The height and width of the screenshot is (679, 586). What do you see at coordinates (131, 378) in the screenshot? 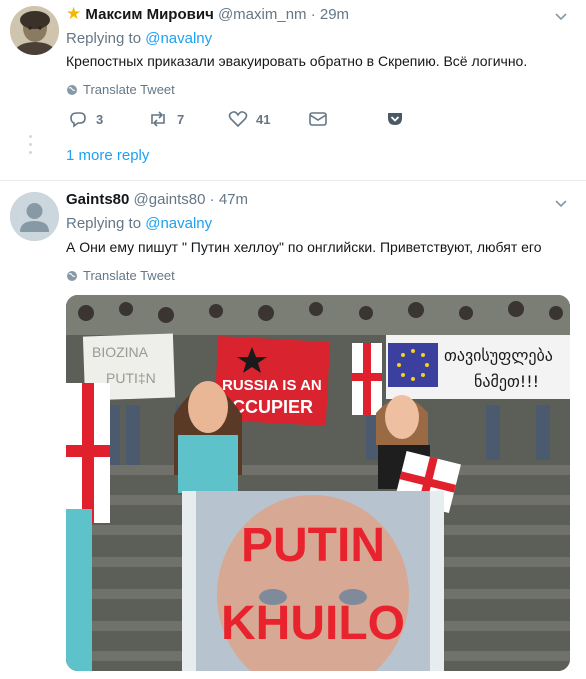
I see `sign-putin-text: PUTI‡N` at bounding box center [131, 378].